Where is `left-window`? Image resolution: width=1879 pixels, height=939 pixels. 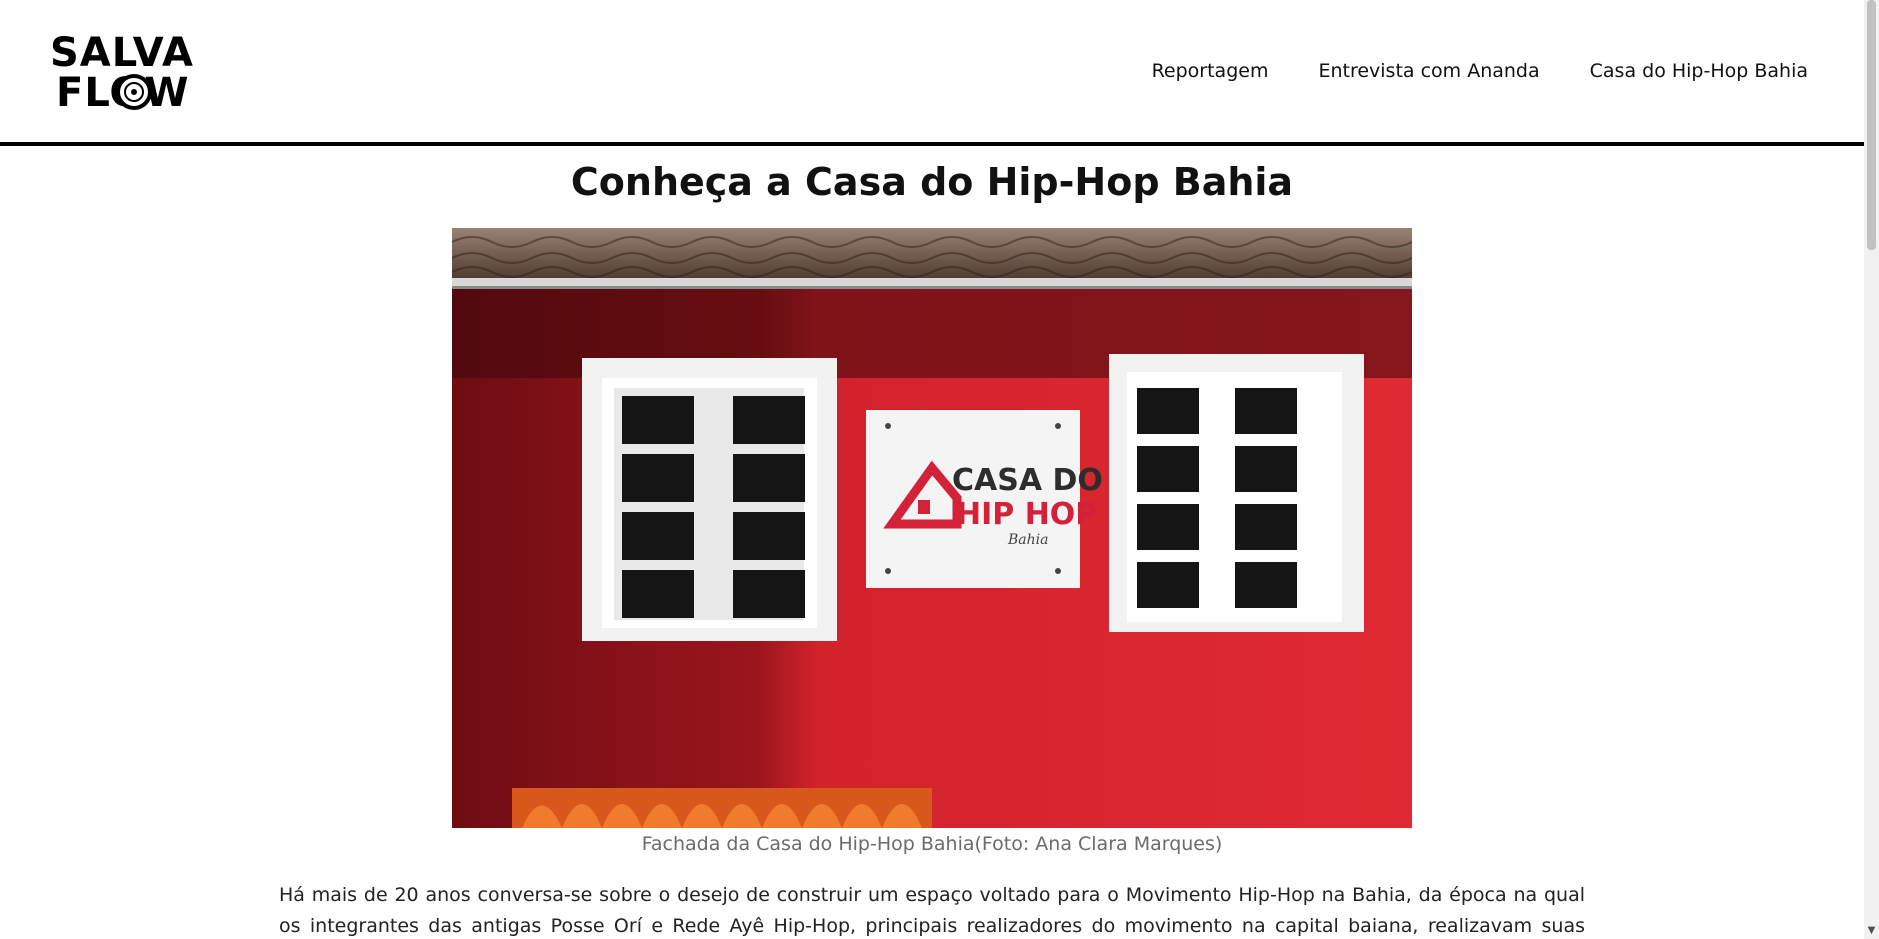 left-window is located at coordinates (709, 499).